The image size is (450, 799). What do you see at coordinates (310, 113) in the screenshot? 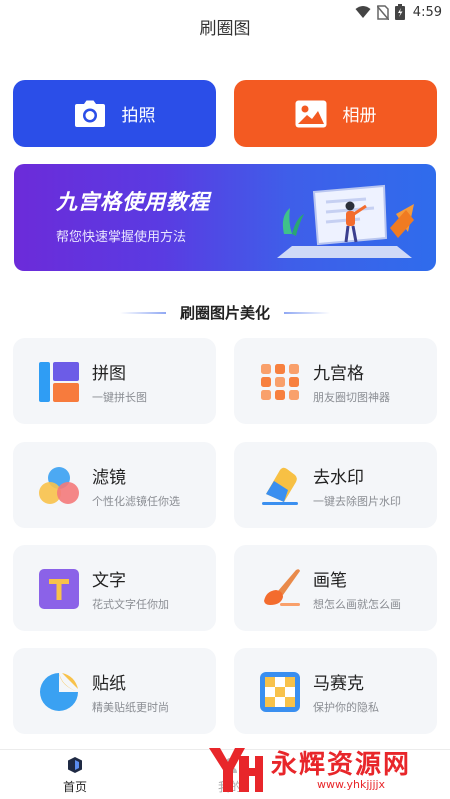
I see `image-icon` at bounding box center [310, 113].